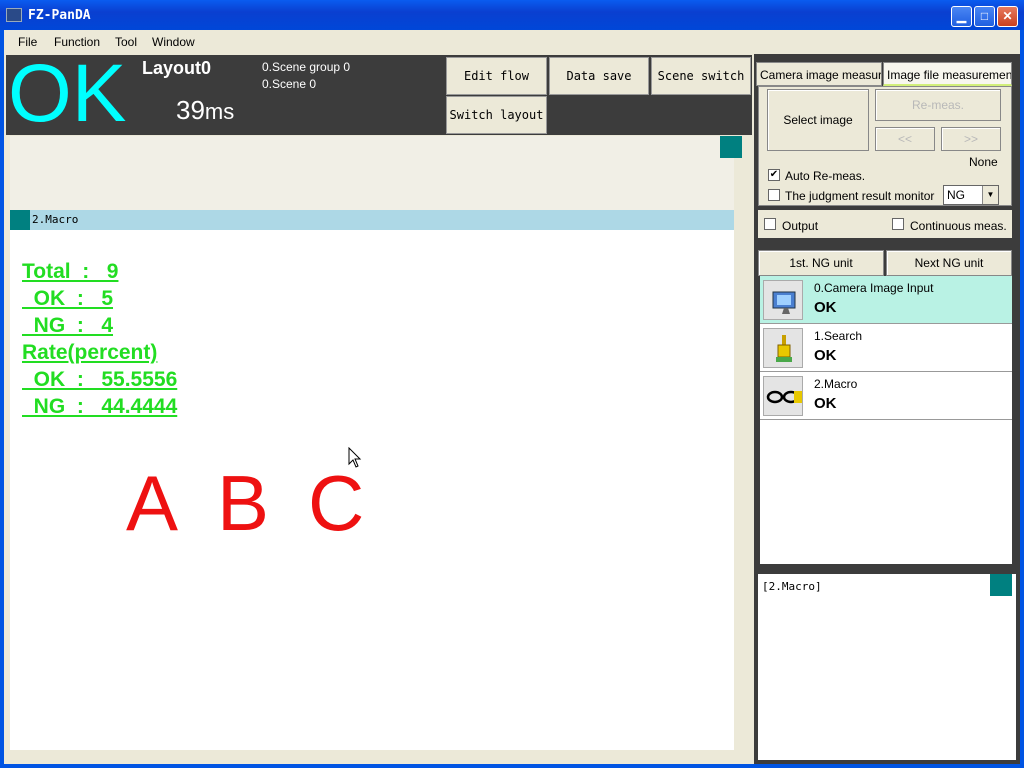 The height and width of the screenshot is (768, 1024). I want to click on menu-tool: Tool, so click(126, 42).